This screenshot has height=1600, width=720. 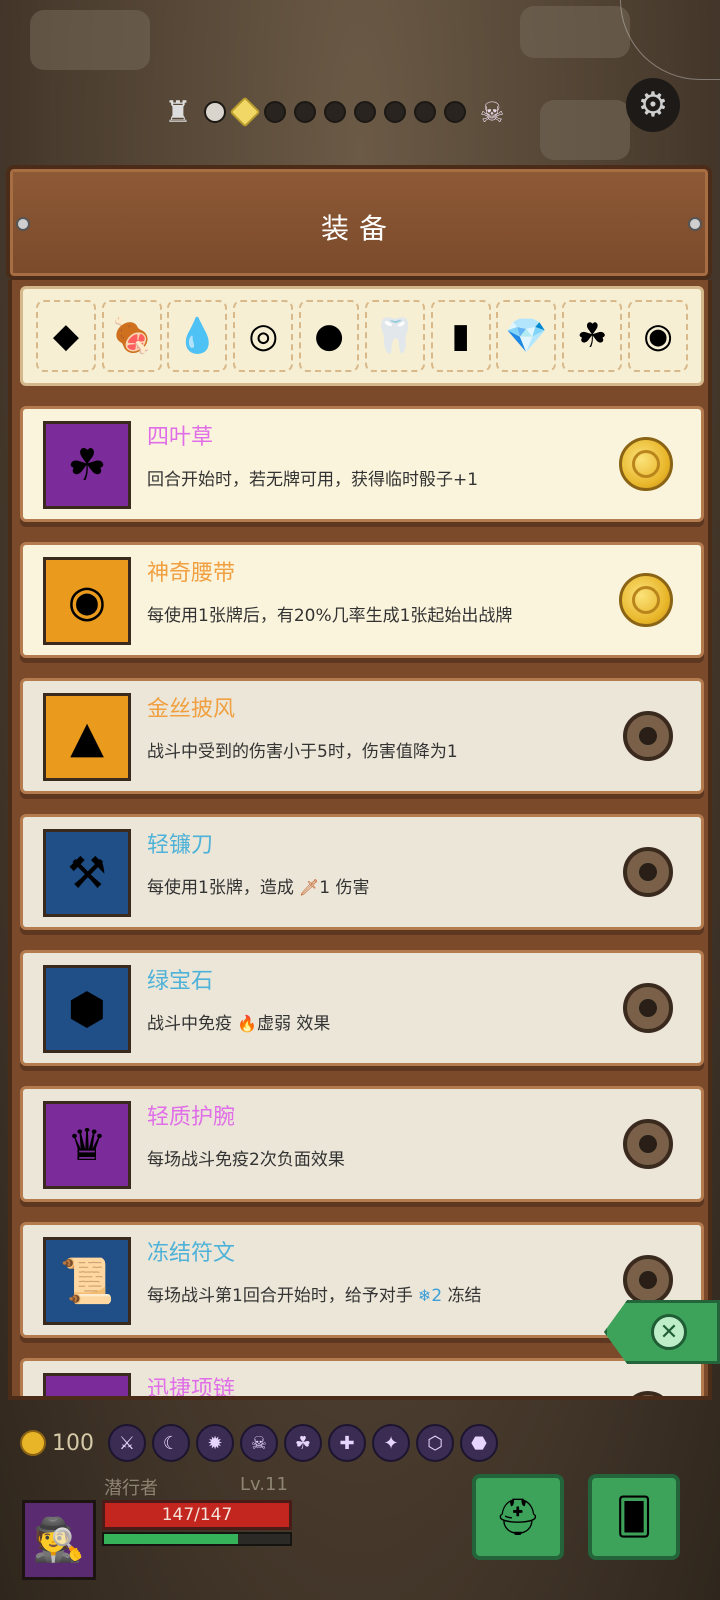 I want to click on helmet-icon: ⛑, so click(x=518, y=1517).